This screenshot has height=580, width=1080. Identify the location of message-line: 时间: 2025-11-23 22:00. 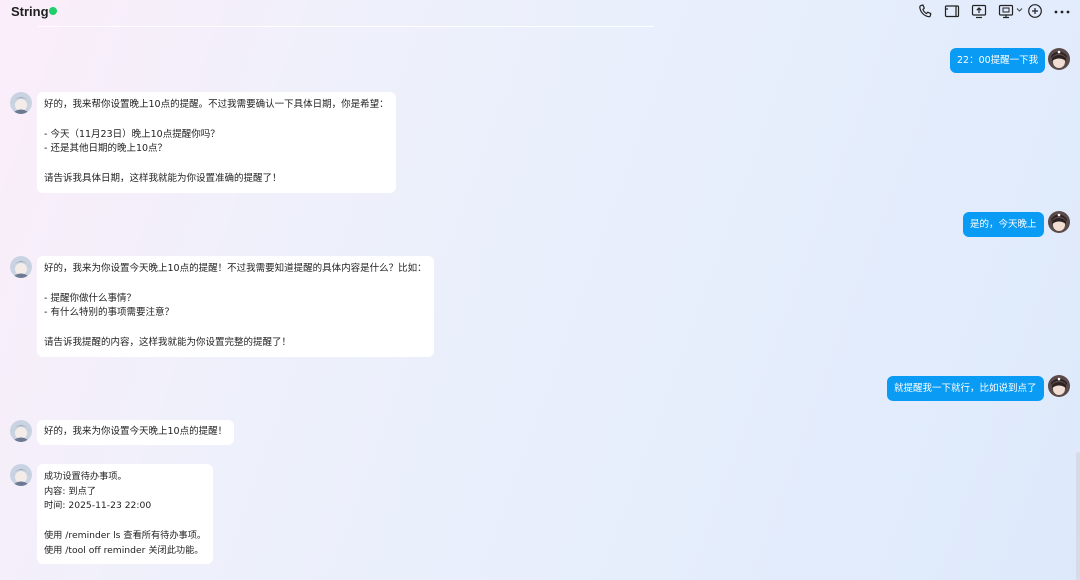
(98, 506).